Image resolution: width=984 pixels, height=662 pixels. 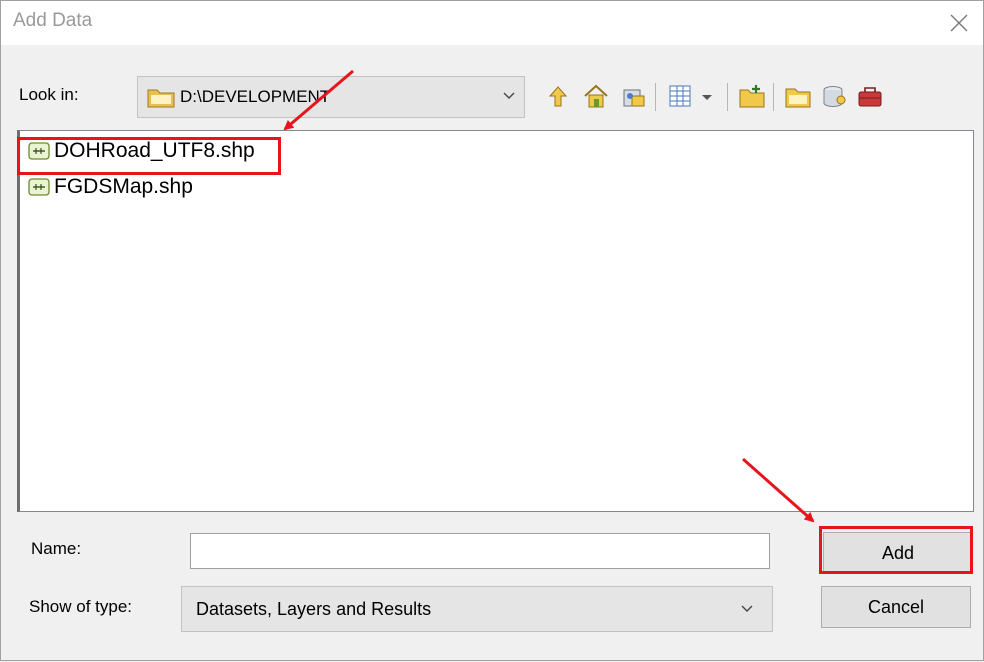 I want to click on up-one-level-button, so click(x=558, y=96).